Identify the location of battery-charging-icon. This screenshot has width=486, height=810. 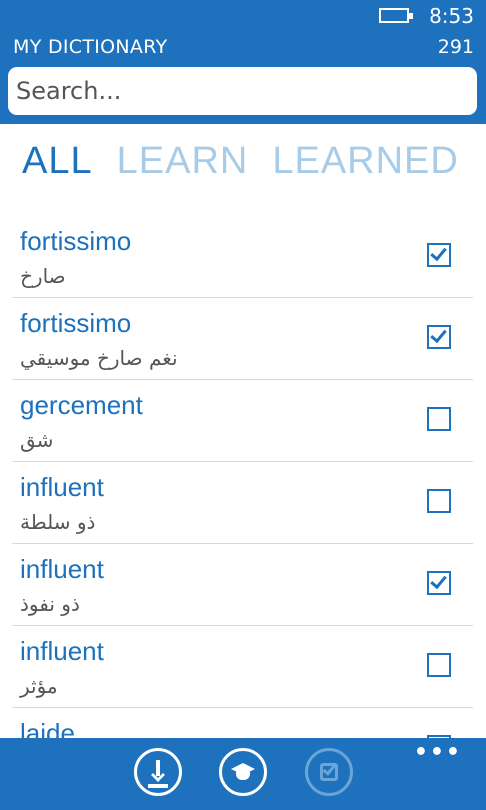
(396, 15).